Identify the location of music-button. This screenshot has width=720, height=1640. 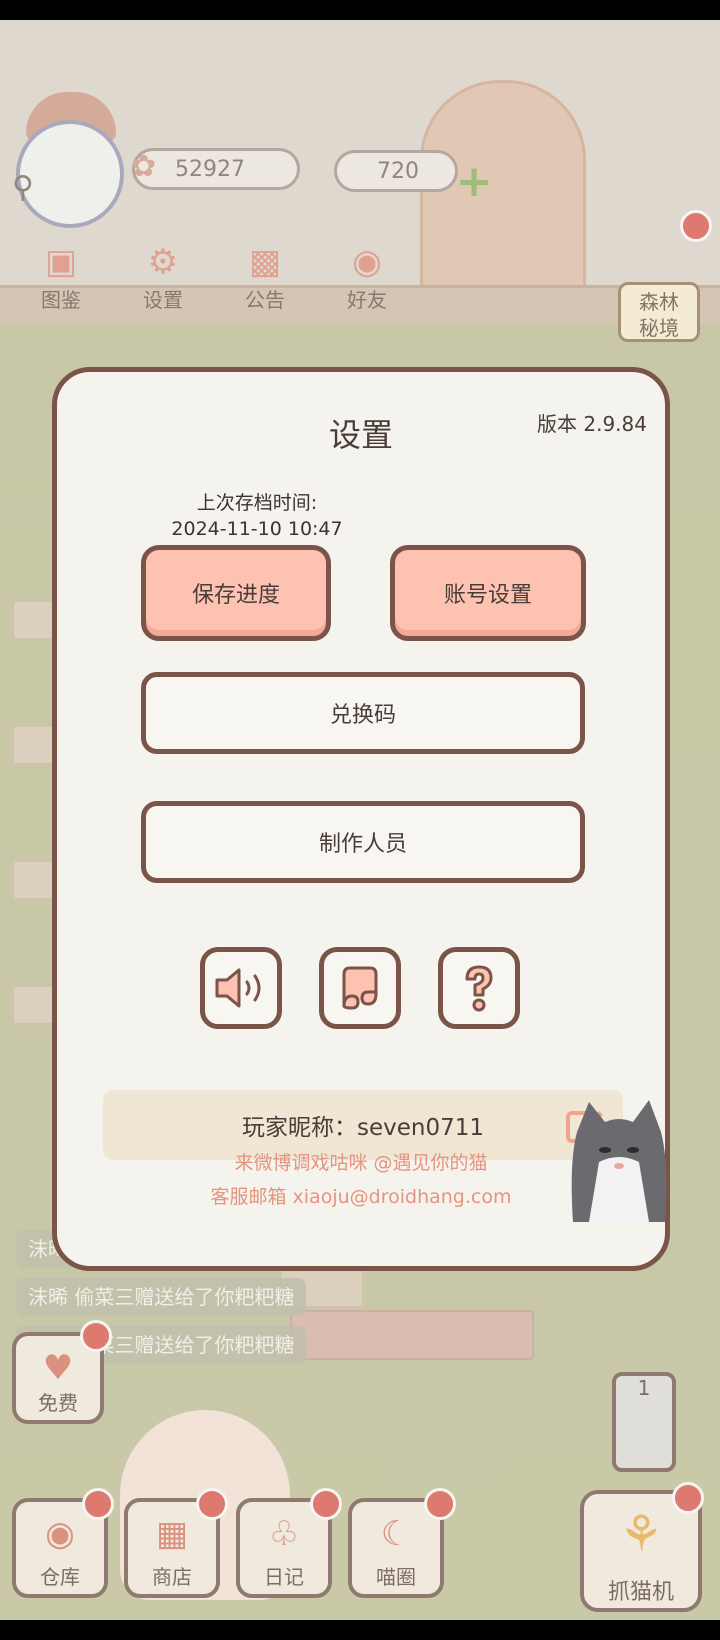
(360, 988).